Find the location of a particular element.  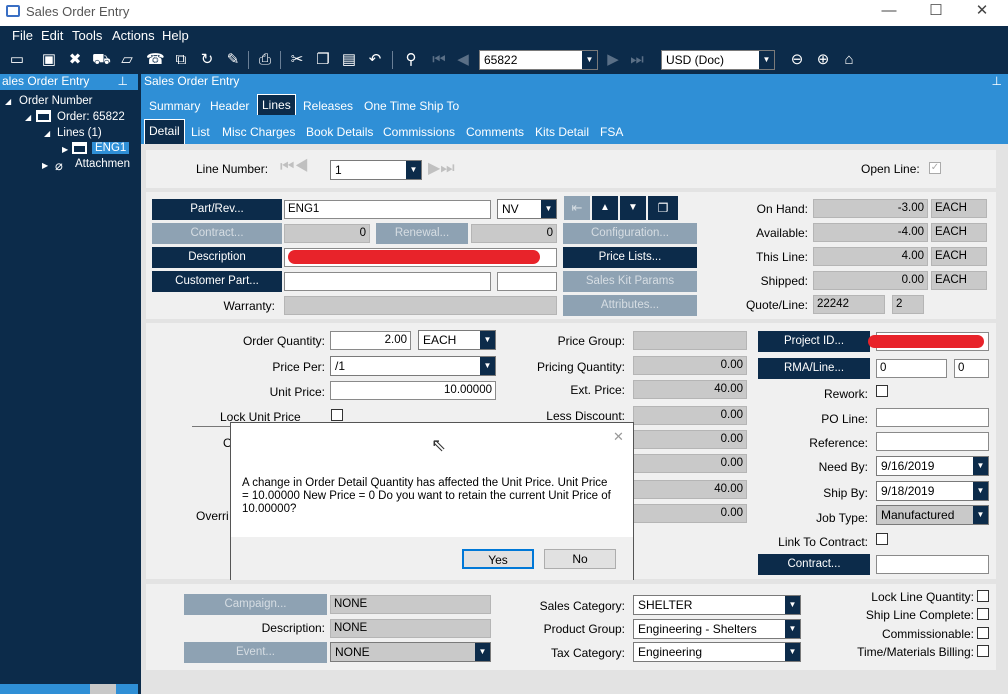

tab-header: Header is located at coordinates (229, 106).